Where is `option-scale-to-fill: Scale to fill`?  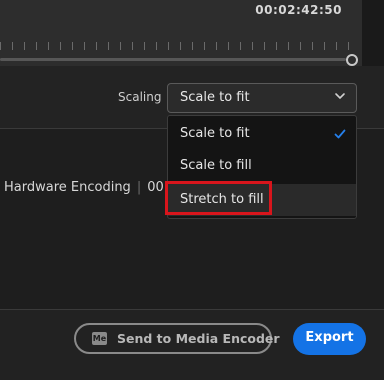
option-scale-to-fill: Scale to fill is located at coordinates (262, 166).